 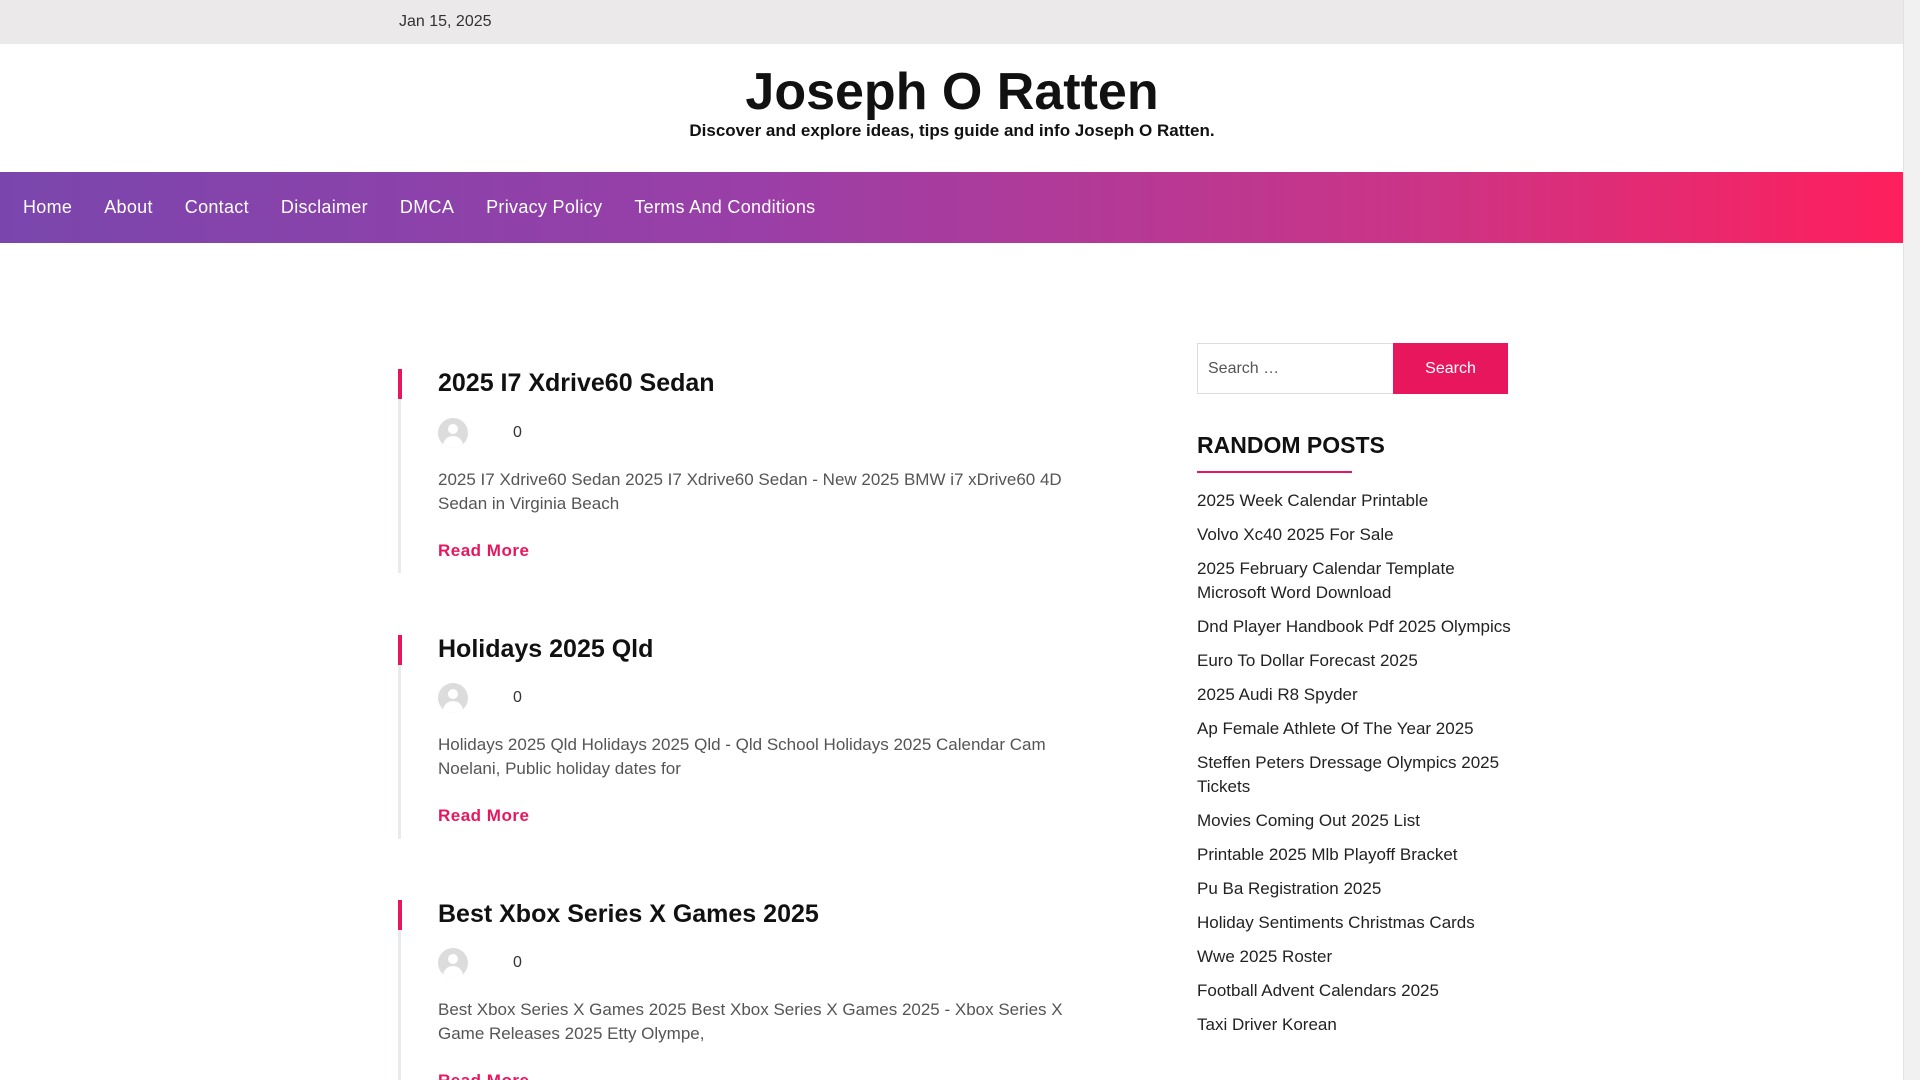 I want to click on nav-item-contact: Contact, so click(x=217, y=207).